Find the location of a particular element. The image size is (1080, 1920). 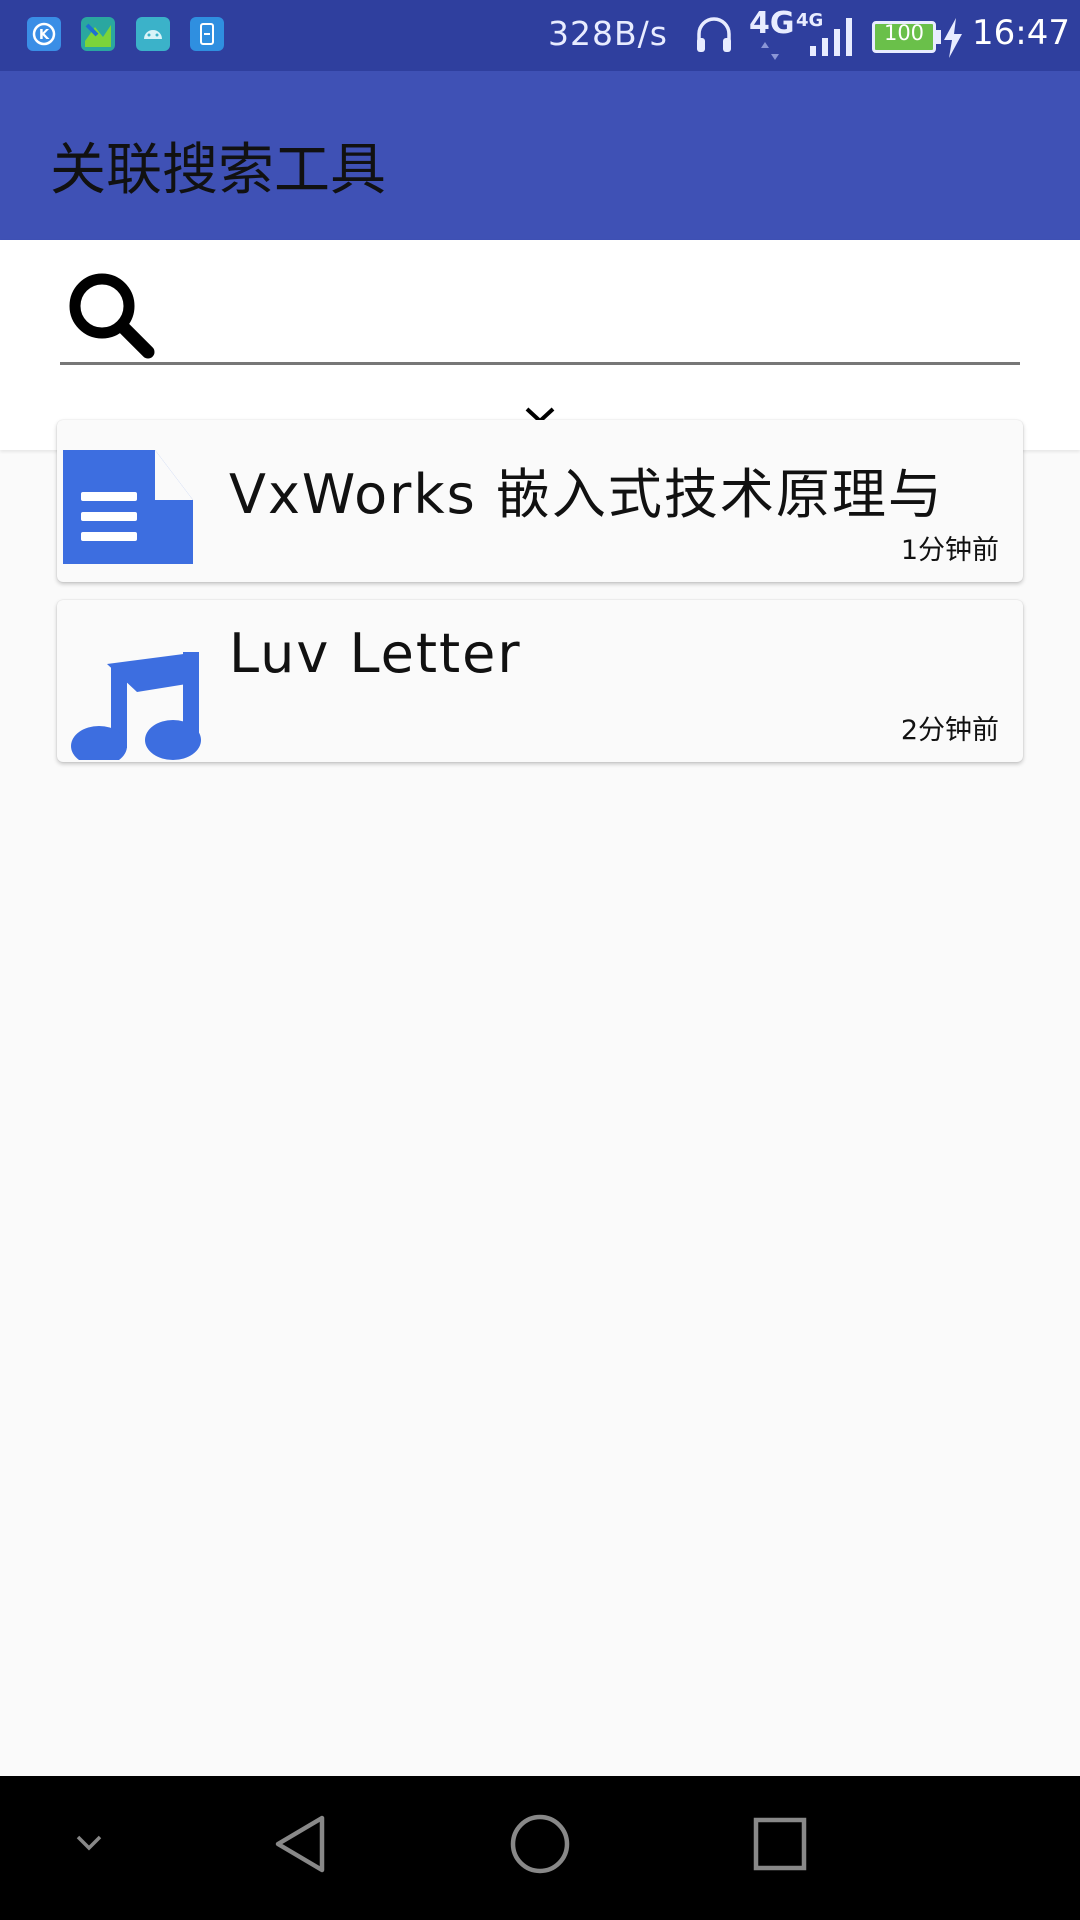

network-type-label: 4G is located at coordinates (772, 23).